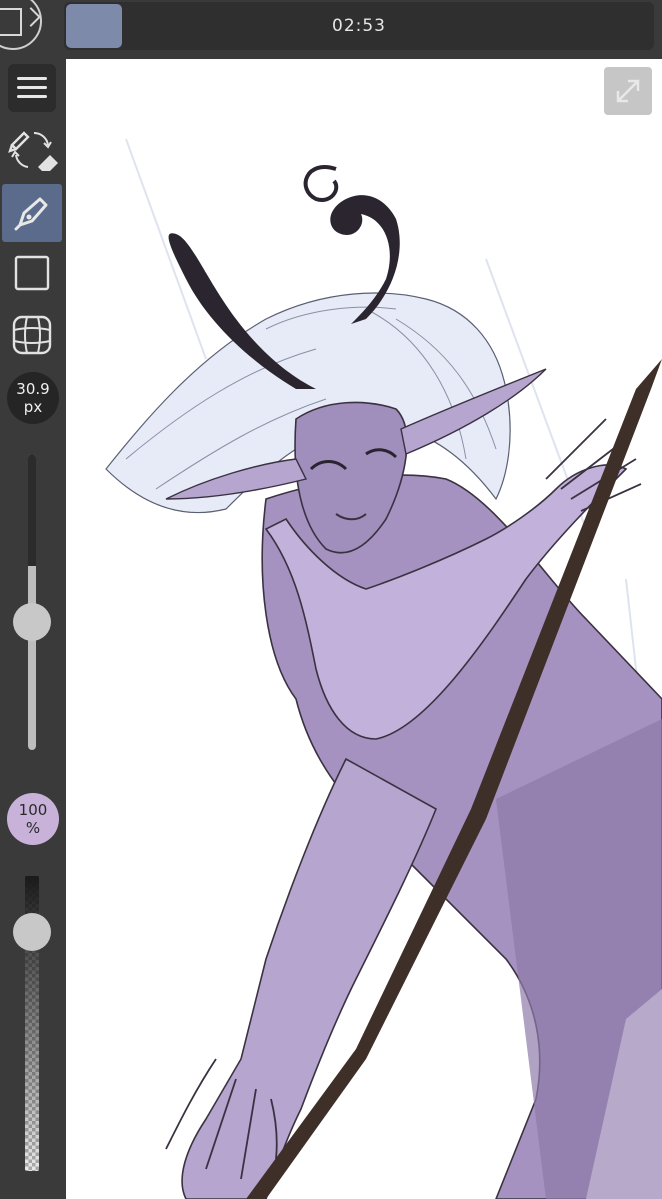 Image resolution: width=662 pixels, height=1199 pixels. What do you see at coordinates (94, 26) in the screenshot?
I see `current-color-swatch` at bounding box center [94, 26].